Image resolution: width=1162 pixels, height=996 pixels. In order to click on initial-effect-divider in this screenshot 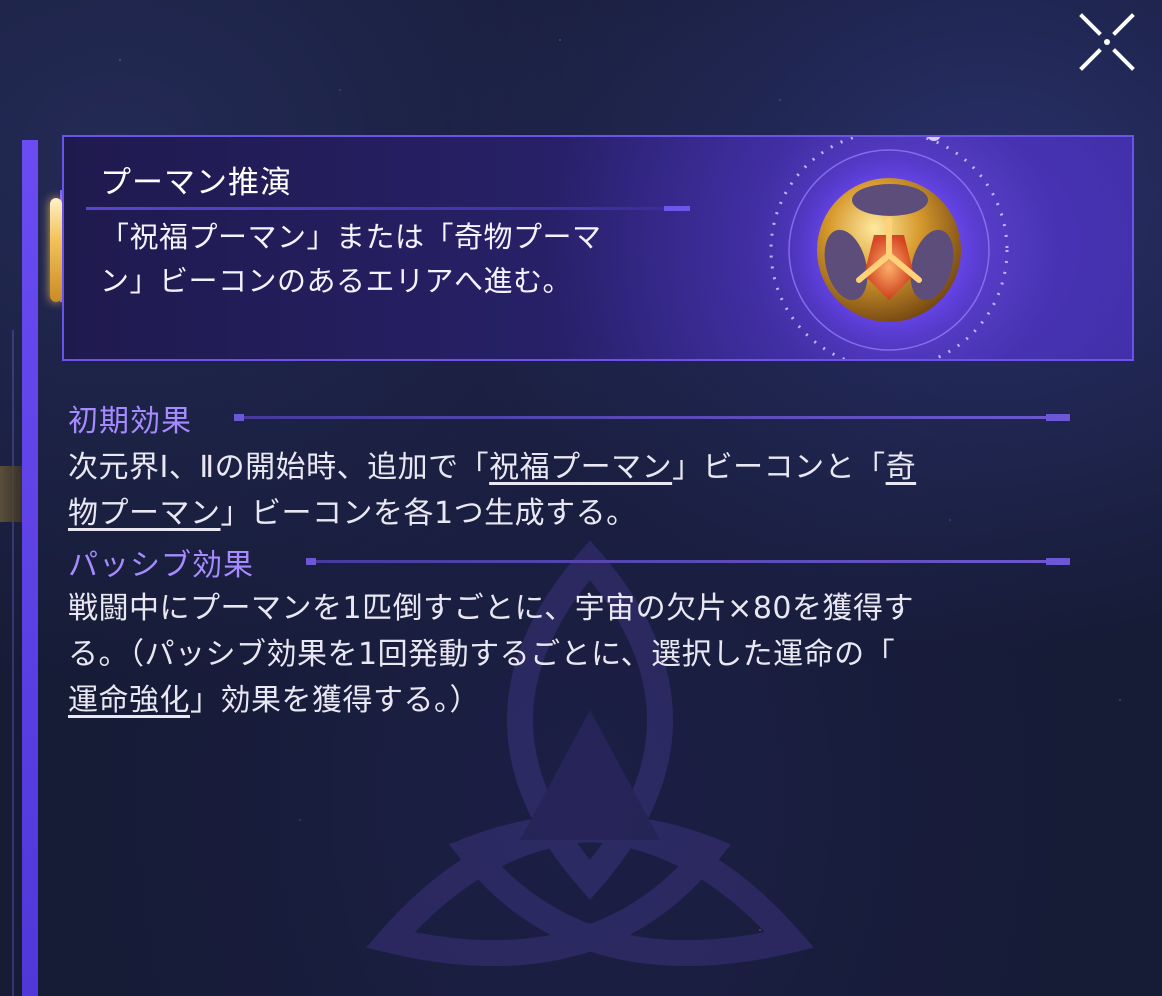, I will do `click(652, 417)`.